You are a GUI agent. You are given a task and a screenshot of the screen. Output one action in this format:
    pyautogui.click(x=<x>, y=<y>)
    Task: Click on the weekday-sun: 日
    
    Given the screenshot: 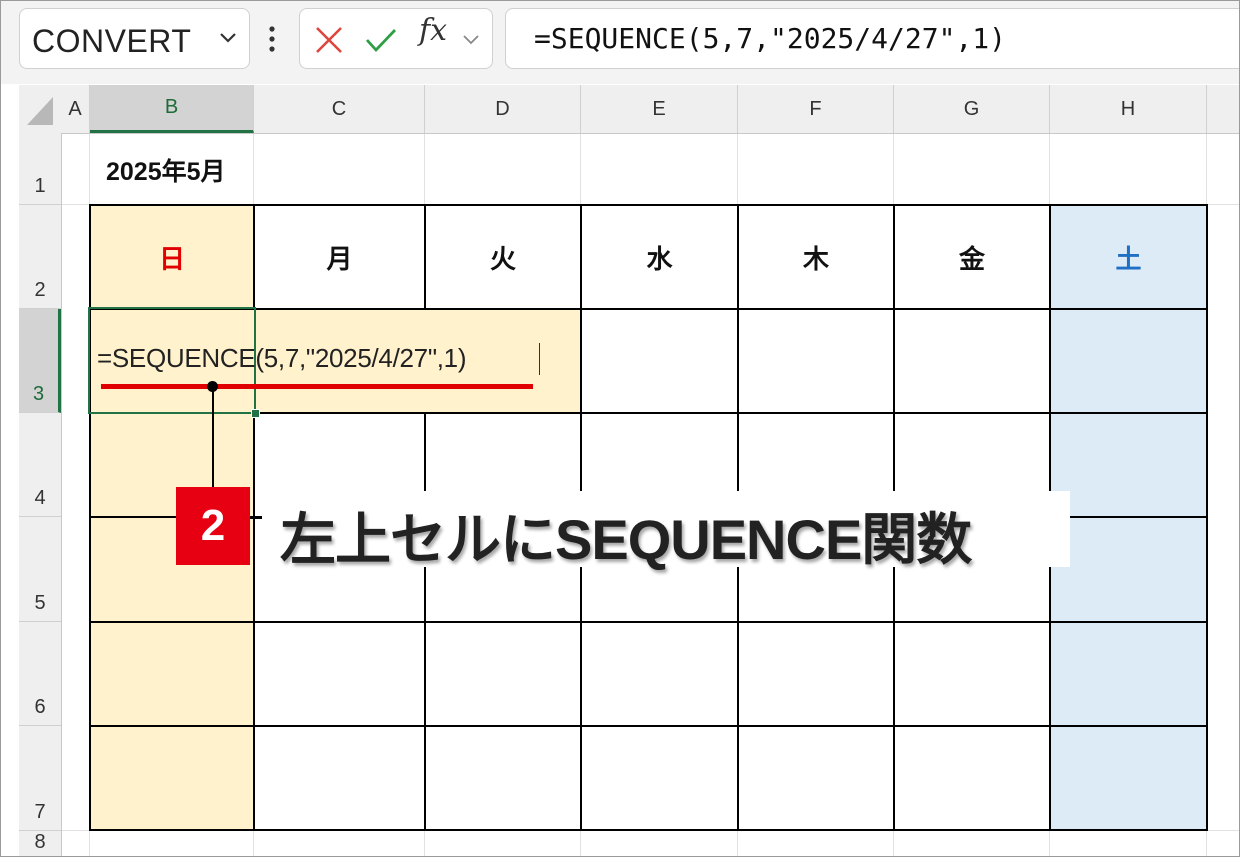 What is the action you would take?
    pyautogui.click(x=172, y=257)
    